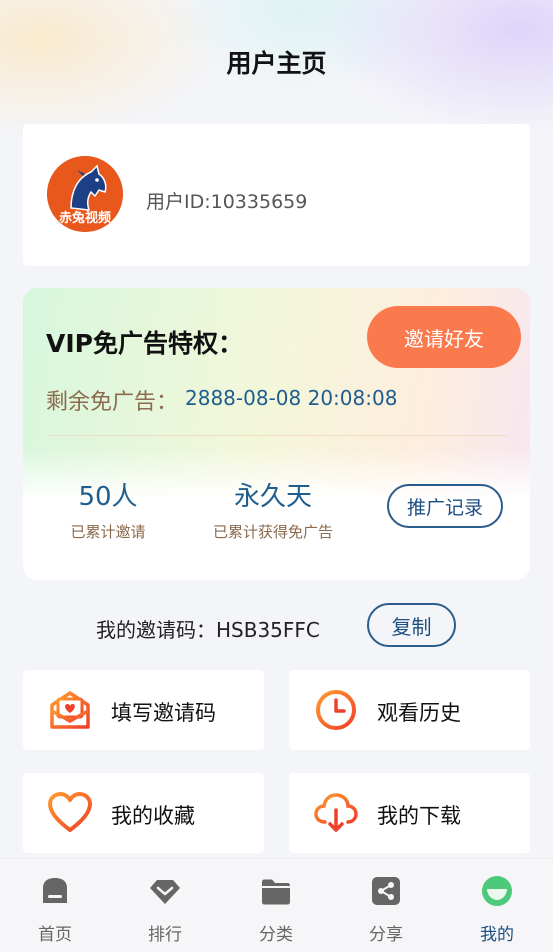  I want to click on tab-label: 我的, so click(497, 935).